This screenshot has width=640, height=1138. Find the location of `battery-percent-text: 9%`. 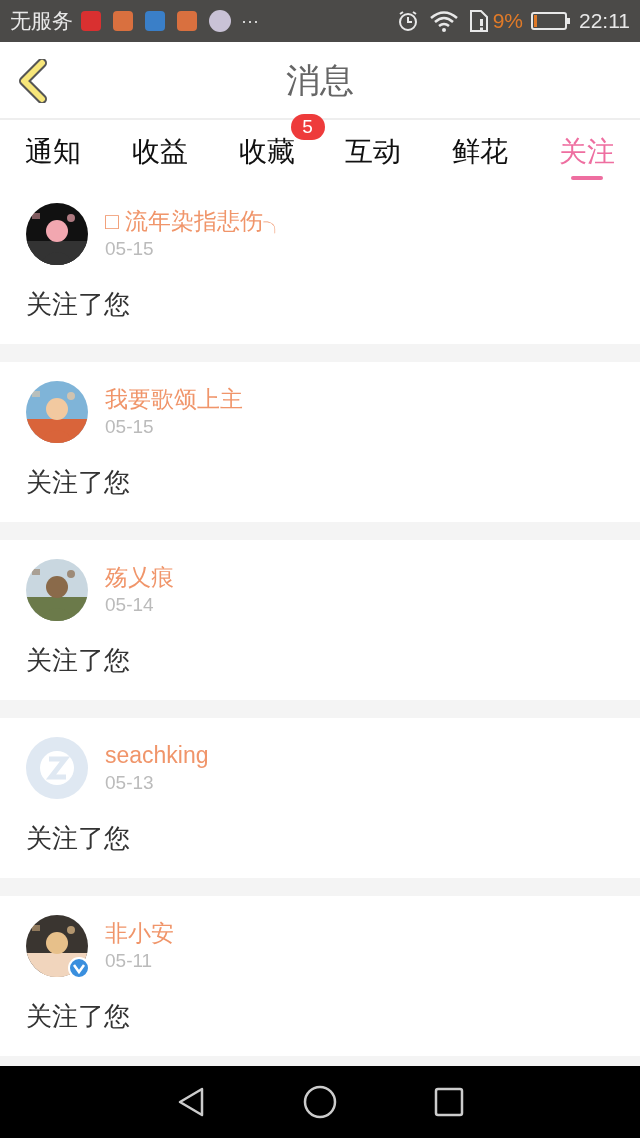

battery-percent-text: 9% is located at coordinates (507, 21).